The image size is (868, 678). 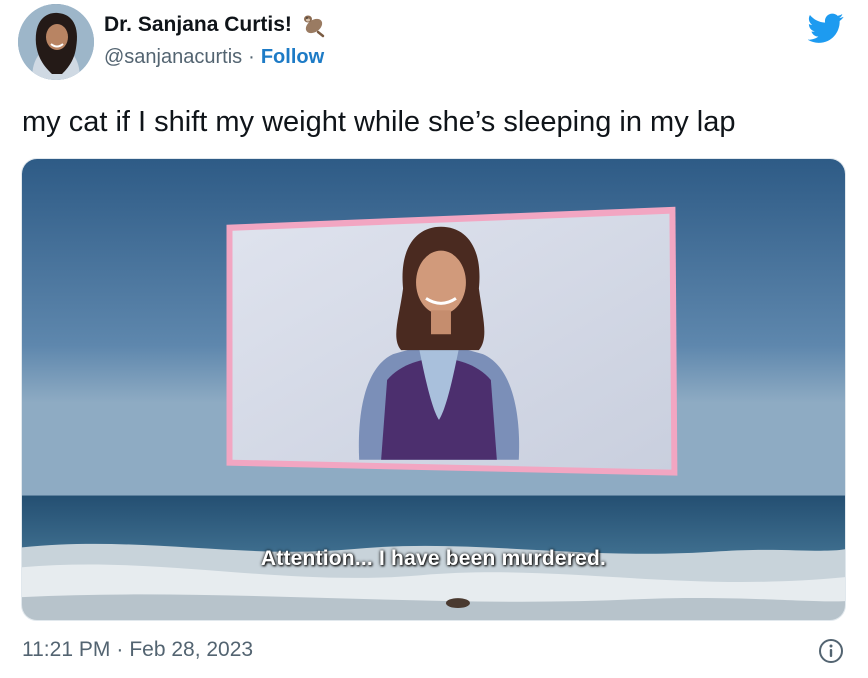 I want to click on follow-button: Follow, so click(x=292, y=57).